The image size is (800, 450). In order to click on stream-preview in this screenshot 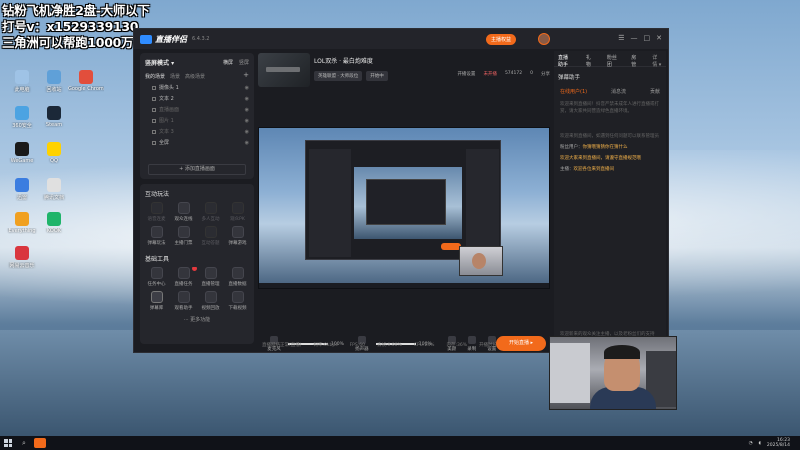, I will do `click(404, 208)`.